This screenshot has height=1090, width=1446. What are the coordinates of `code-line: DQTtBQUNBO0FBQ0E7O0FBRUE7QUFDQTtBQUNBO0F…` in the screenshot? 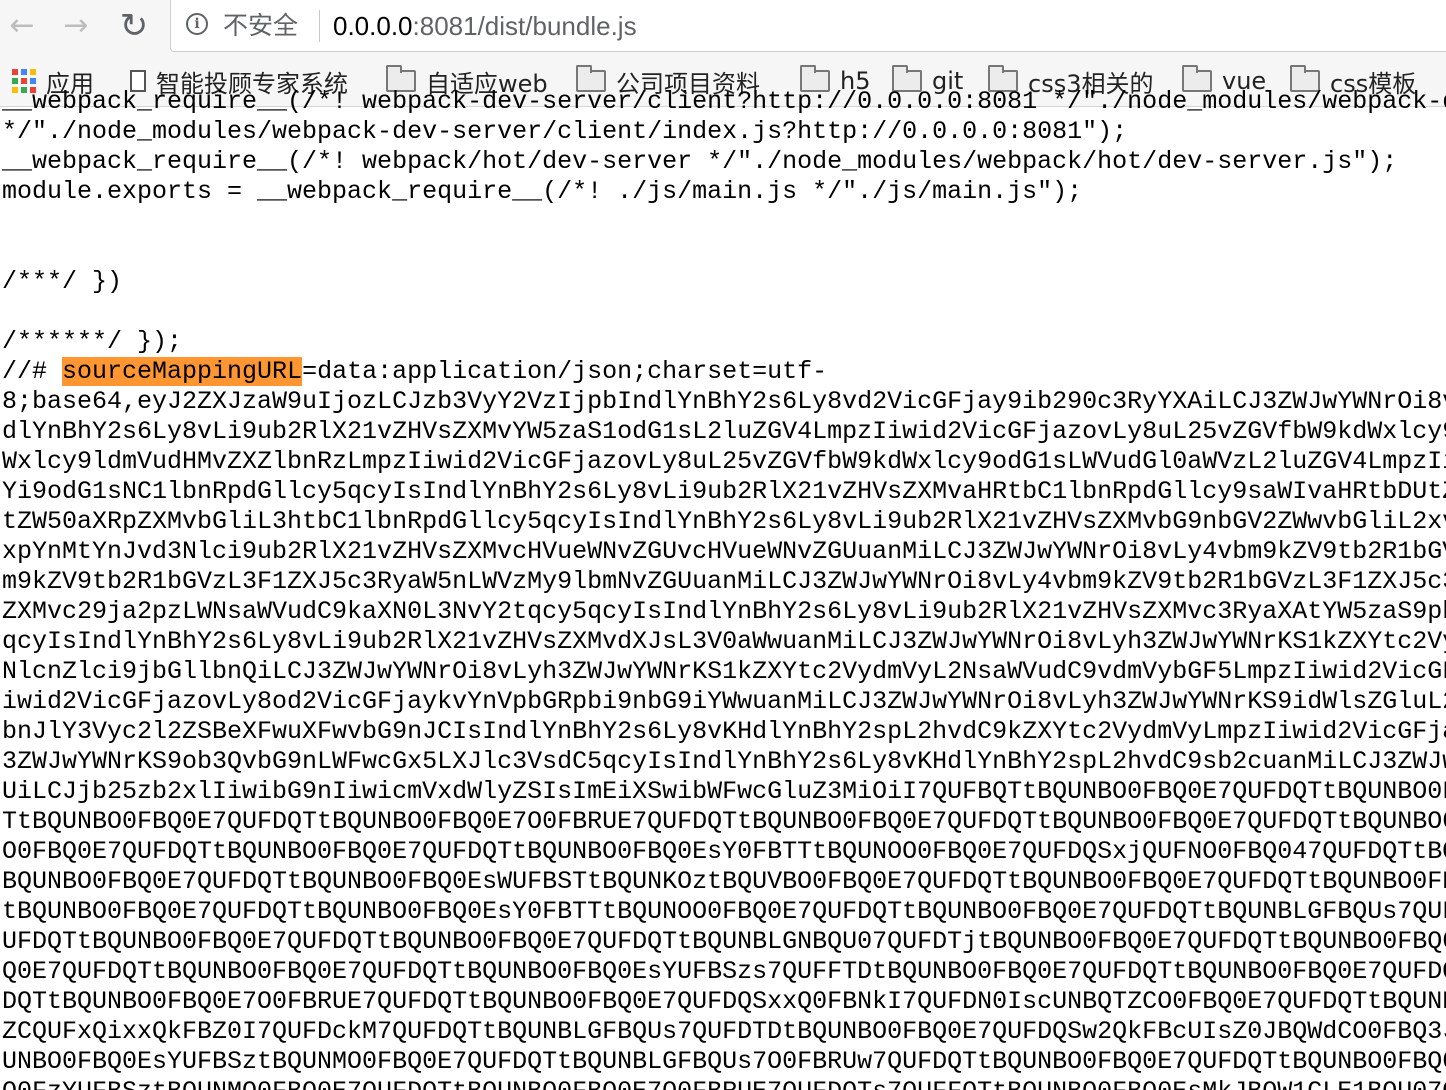 It's located at (724, 1001).